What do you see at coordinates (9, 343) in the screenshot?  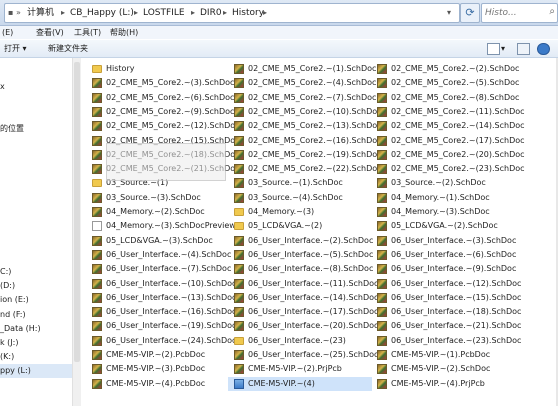 I see `nav-item-drive-j: k (J:)` at bounding box center [9, 343].